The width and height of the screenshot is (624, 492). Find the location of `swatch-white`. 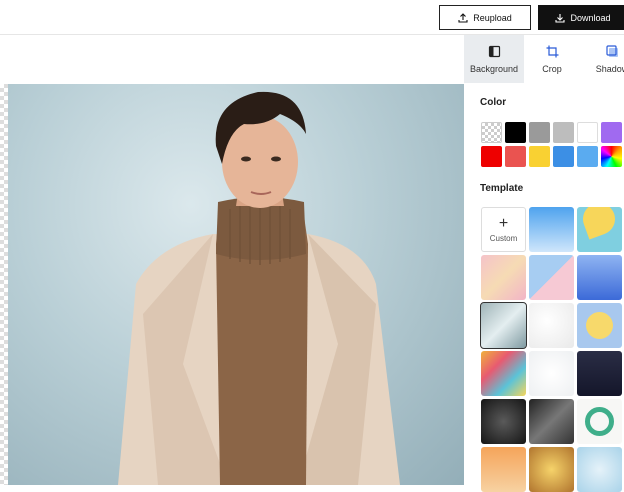

swatch-white is located at coordinates (587, 132).